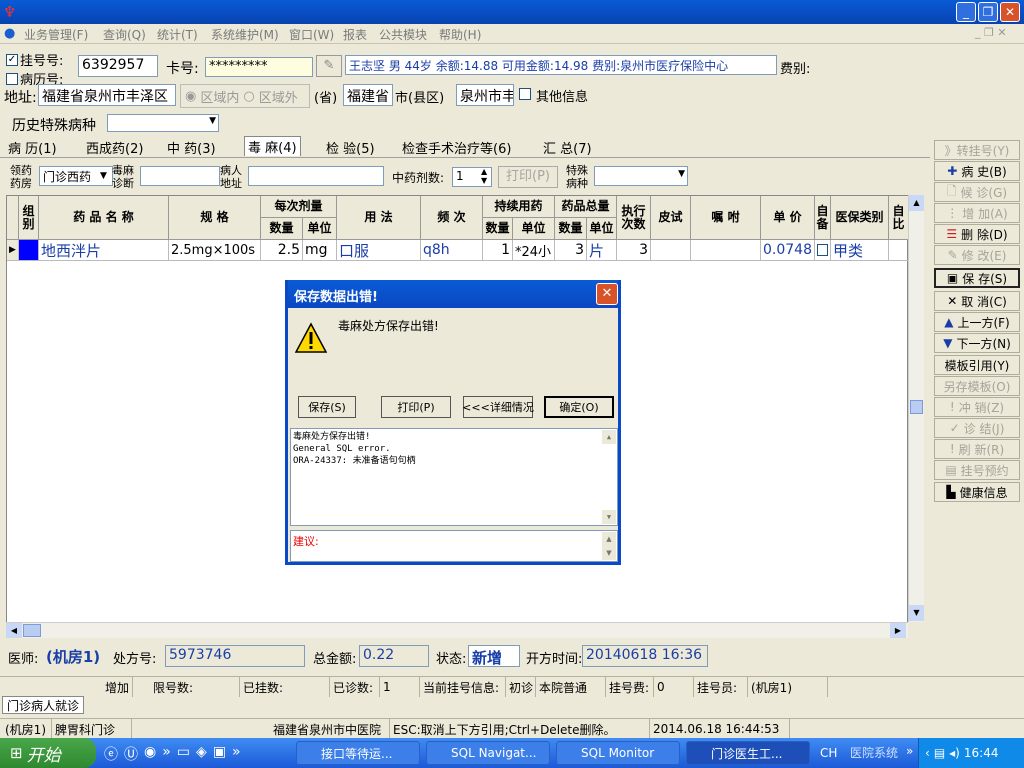 Image resolution: width=1024 pixels, height=768 pixels. What do you see at coordinates (571, 250) in the screenshot?
I see `cell-total-qty: 3` at bounding box center [571, 250].